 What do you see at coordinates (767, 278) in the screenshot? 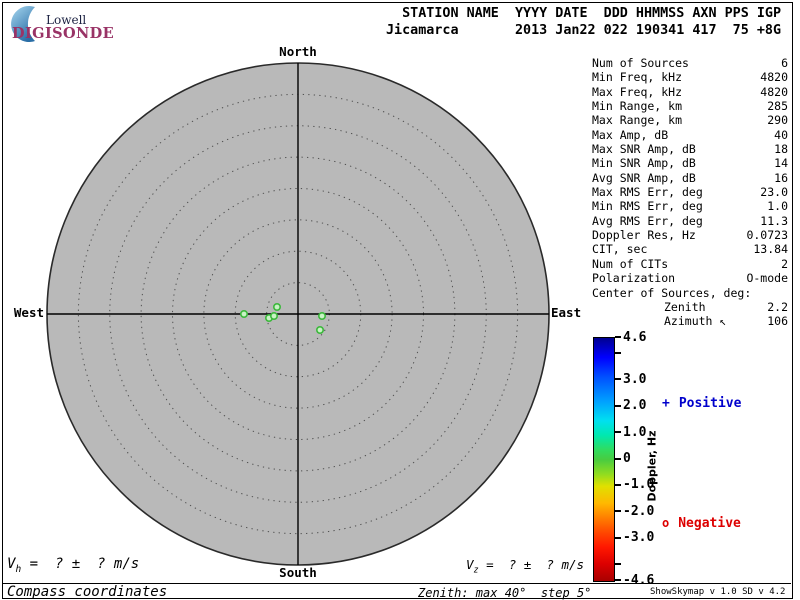
I see `stat-value: O-mode` at bounding box center [767, 278].